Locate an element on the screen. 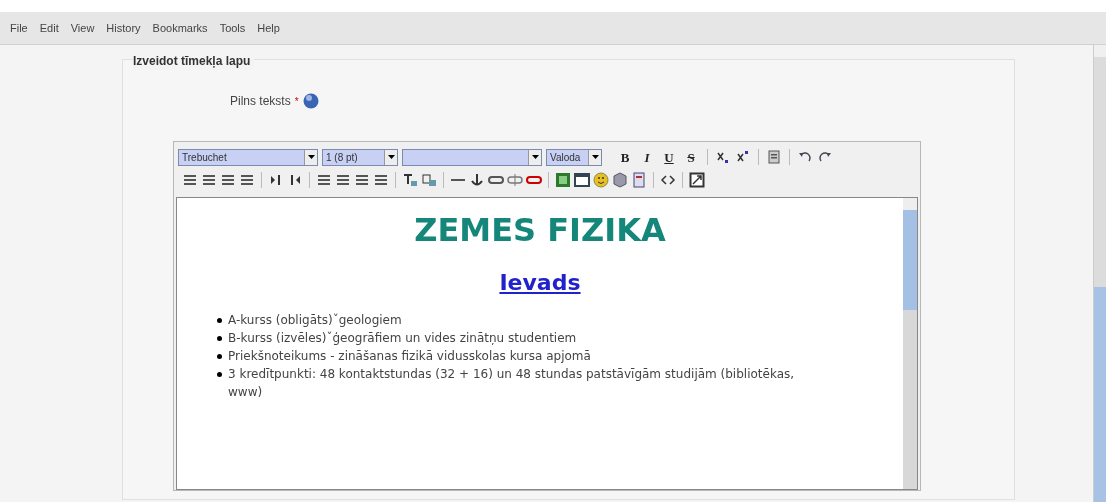 The height and width of the screenshot is (502, 1106). list-item: B-kurss (izvēles)ˇģeogrāfiem un vides zinātņu studentiem is located at coordinates (402, 338).